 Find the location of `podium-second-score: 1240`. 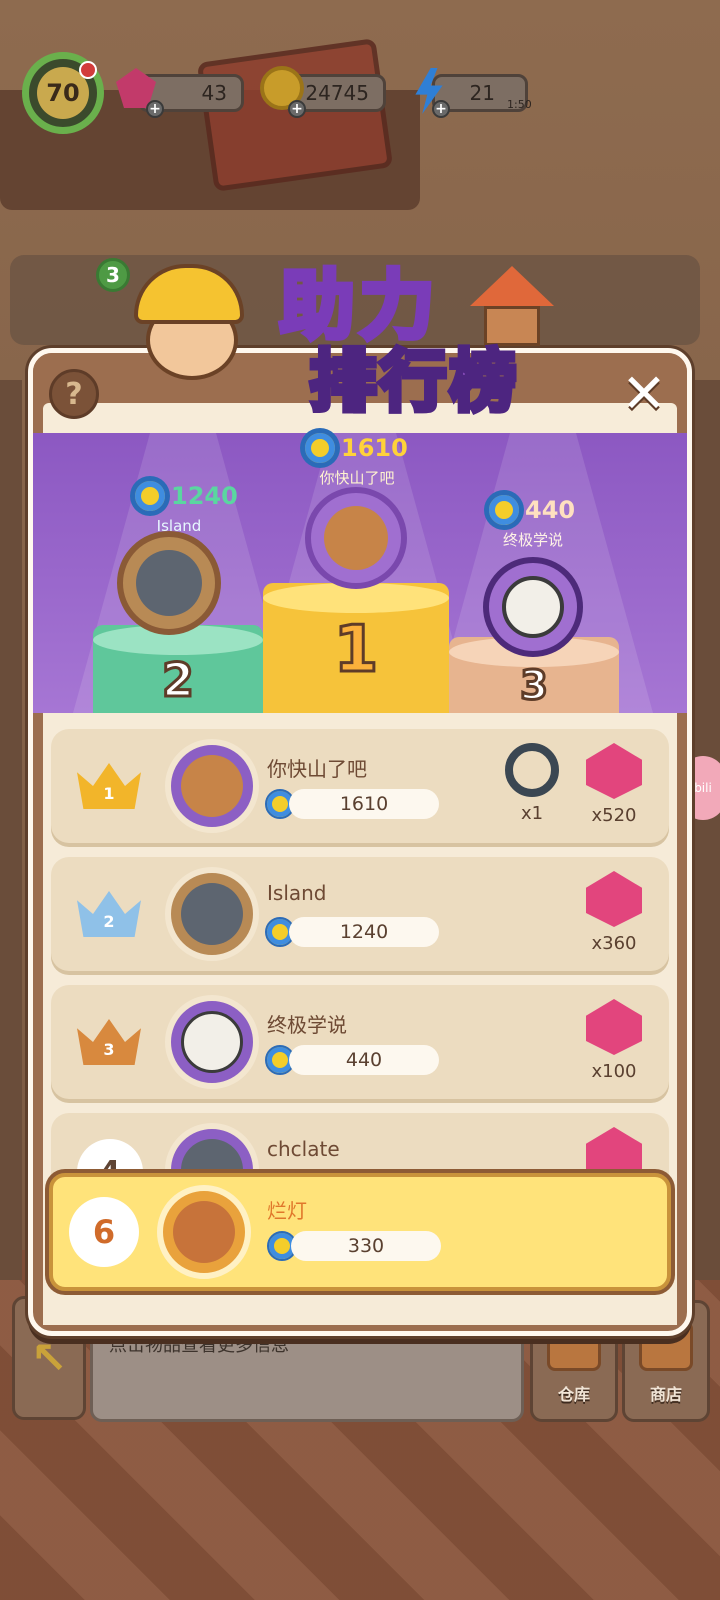

podium-second-score: 1240 is located at coordinates (185, 496).